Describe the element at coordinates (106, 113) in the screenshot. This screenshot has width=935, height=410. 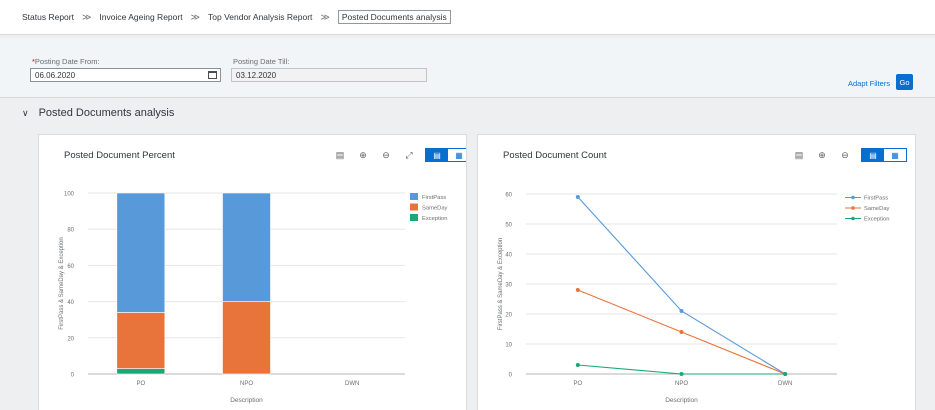
I see `section-title: Posted Documents analysis` at that location.